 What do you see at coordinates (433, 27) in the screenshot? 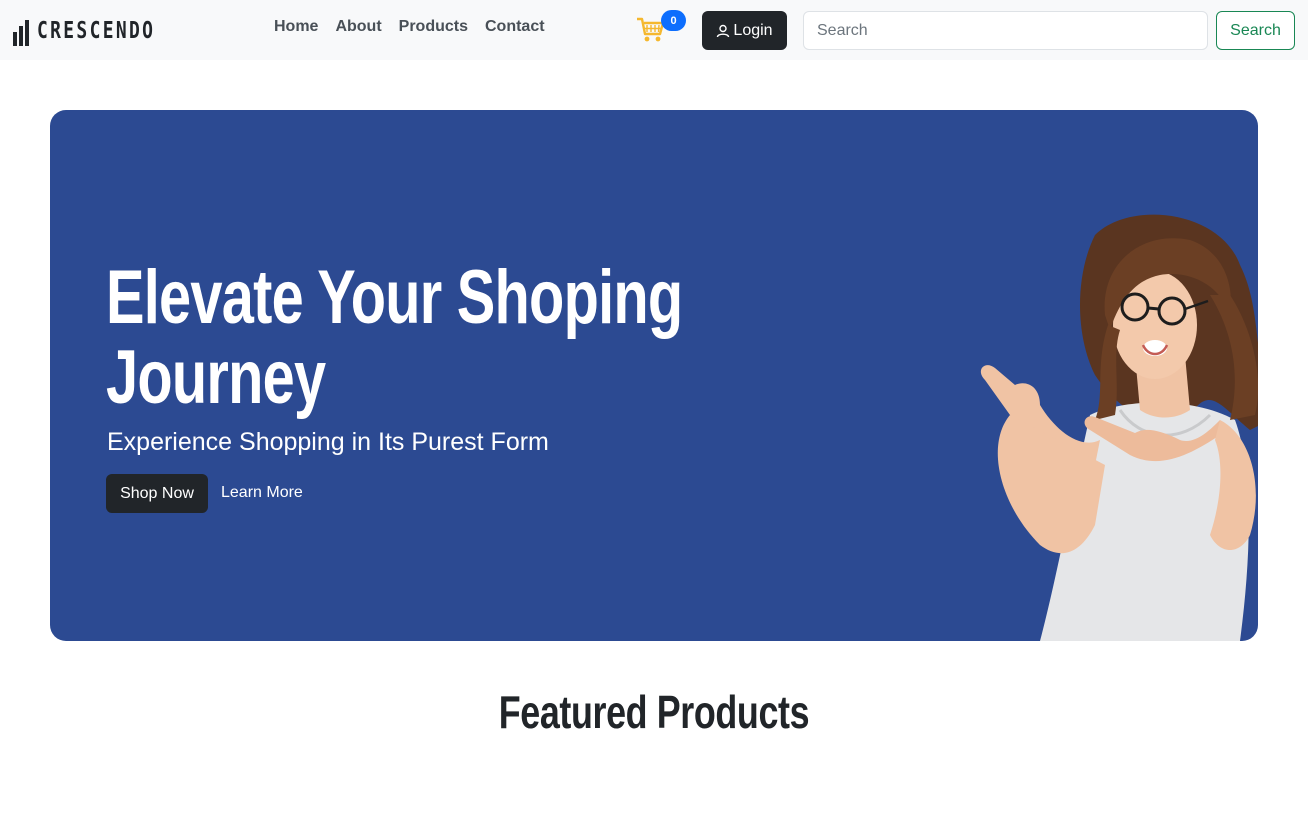
I see `nav-link-products: Products` at bounding box center [433, 27].